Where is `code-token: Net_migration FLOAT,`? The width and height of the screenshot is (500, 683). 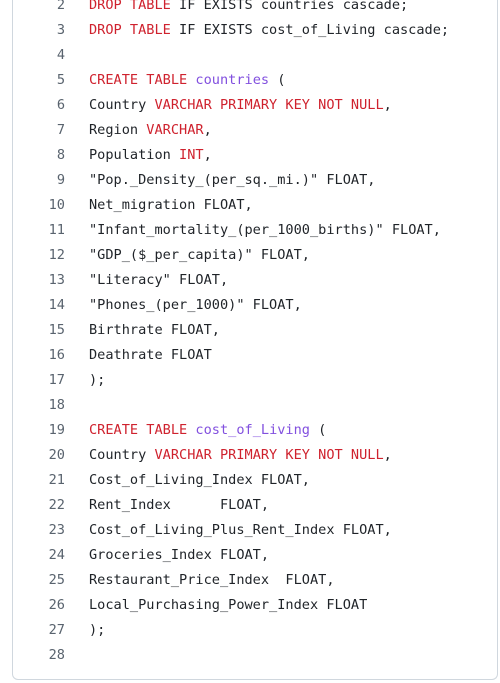 code-token: Net_migration FLOAT, is located at coordinates (171, 205).